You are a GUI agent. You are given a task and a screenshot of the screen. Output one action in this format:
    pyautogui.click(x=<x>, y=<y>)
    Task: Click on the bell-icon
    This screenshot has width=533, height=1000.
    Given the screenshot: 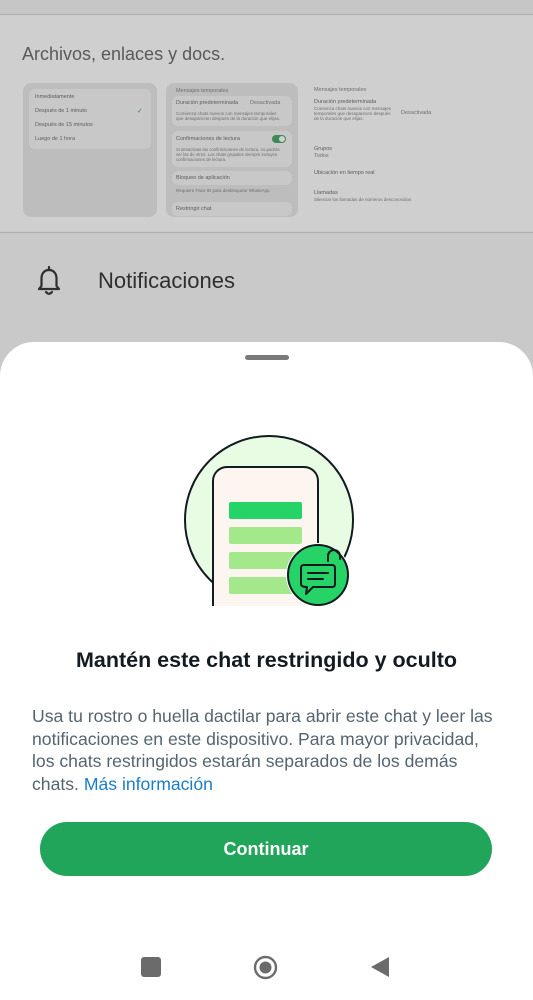 What is the action you would take?
    pyautogui.click(x=49, y=280)
    